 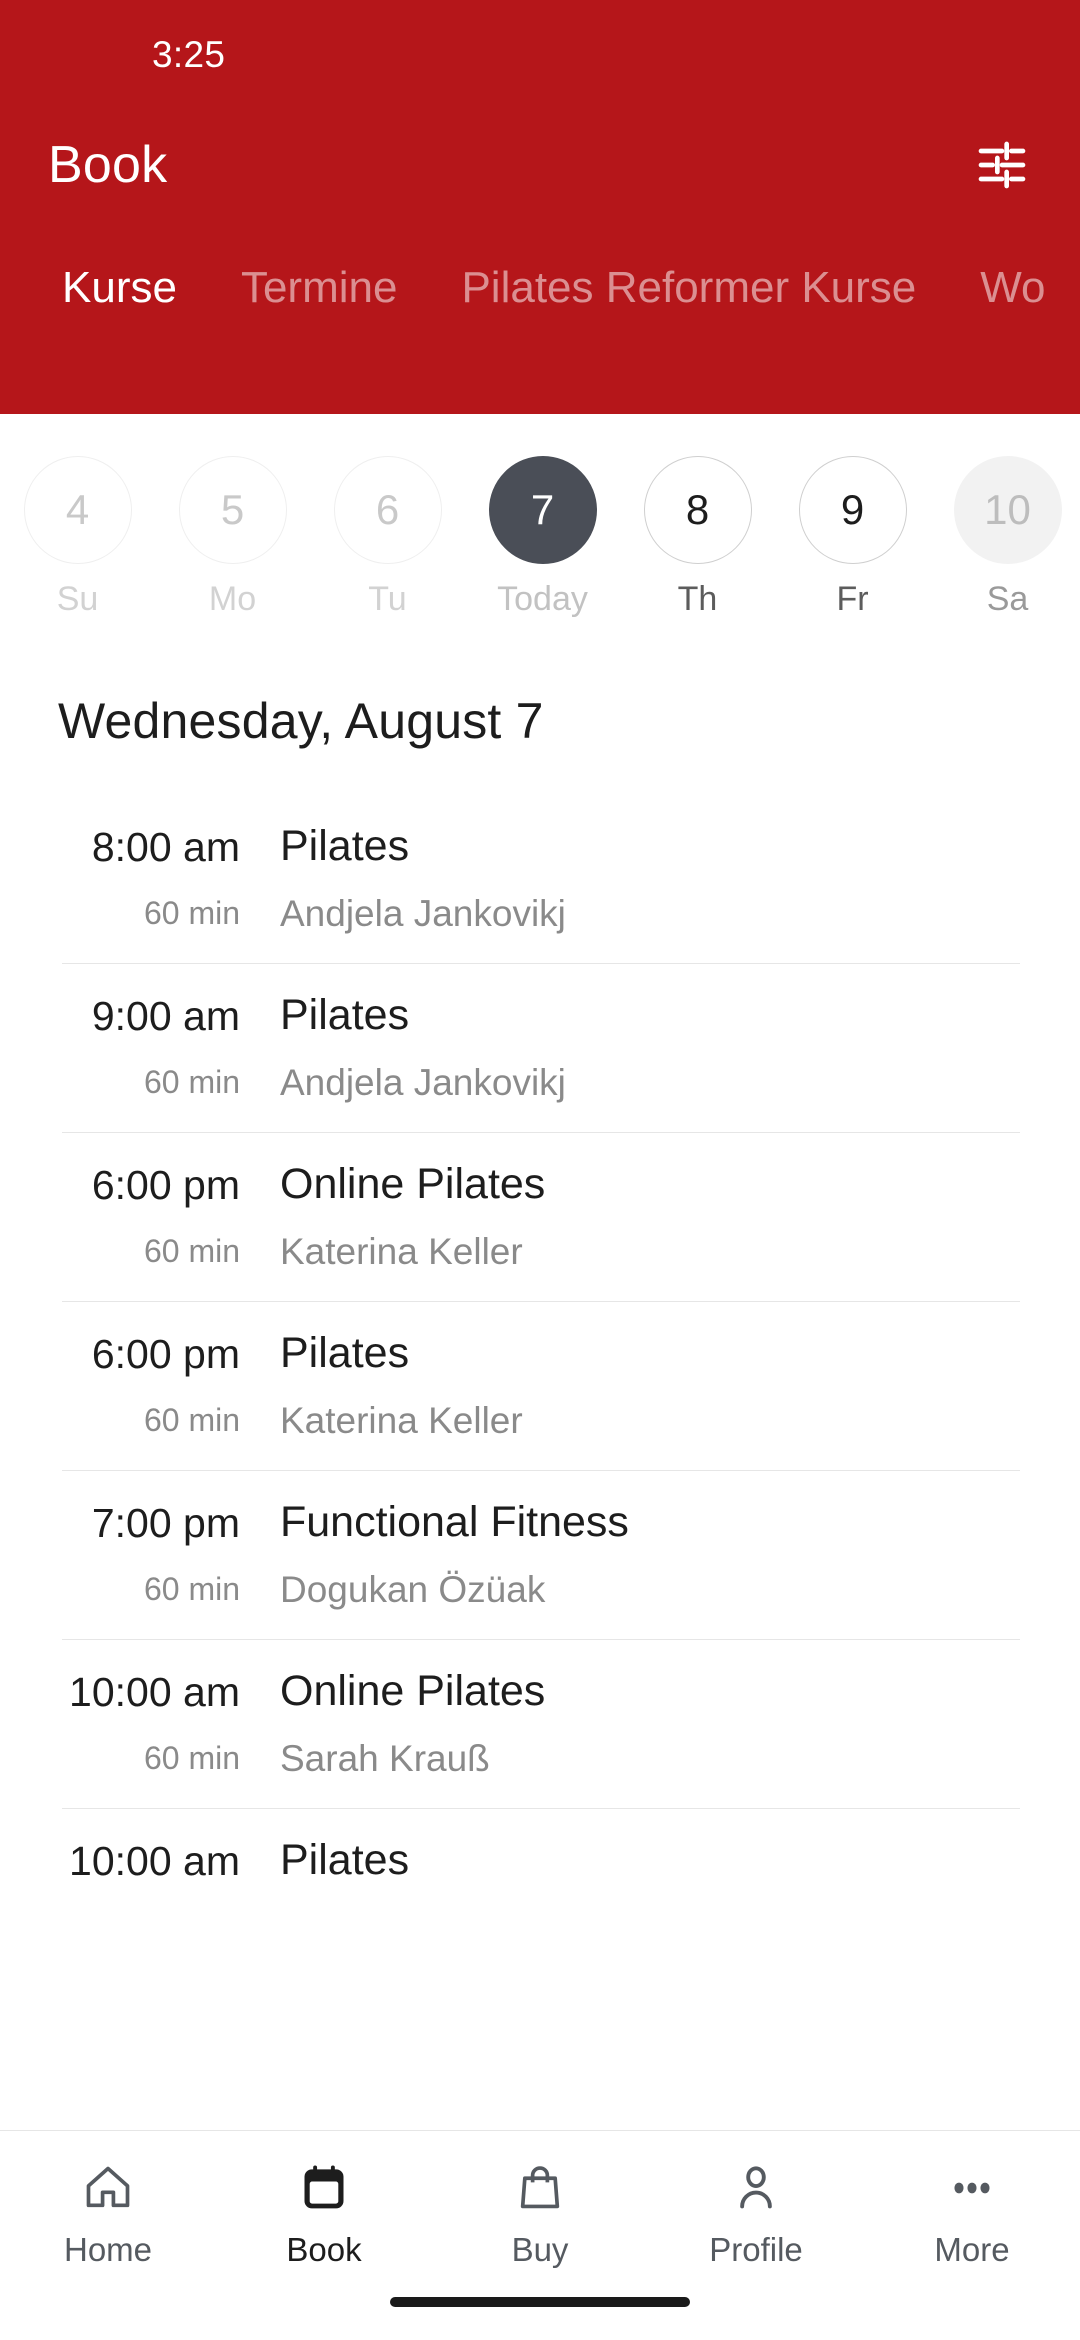 What do you see at coordinates (77, 599) in the screenshot?
I see `date-weekday: Su` at bounding box center [77, 599].